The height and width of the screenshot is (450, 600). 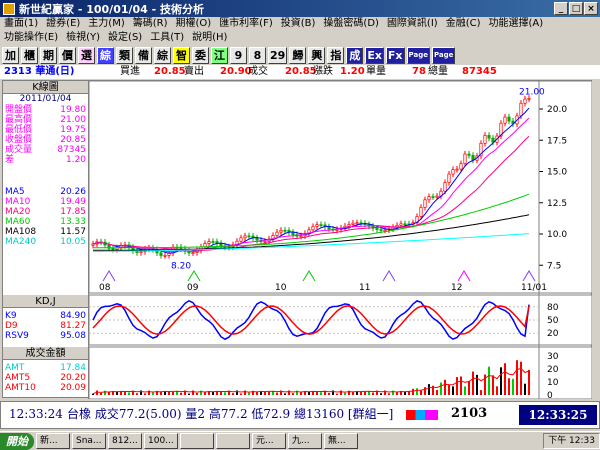 What do you see at coordinates (45, 150) in the screenshot?
I see `ohlc-row: 成交量 87345` at bounding box center [45, 150].